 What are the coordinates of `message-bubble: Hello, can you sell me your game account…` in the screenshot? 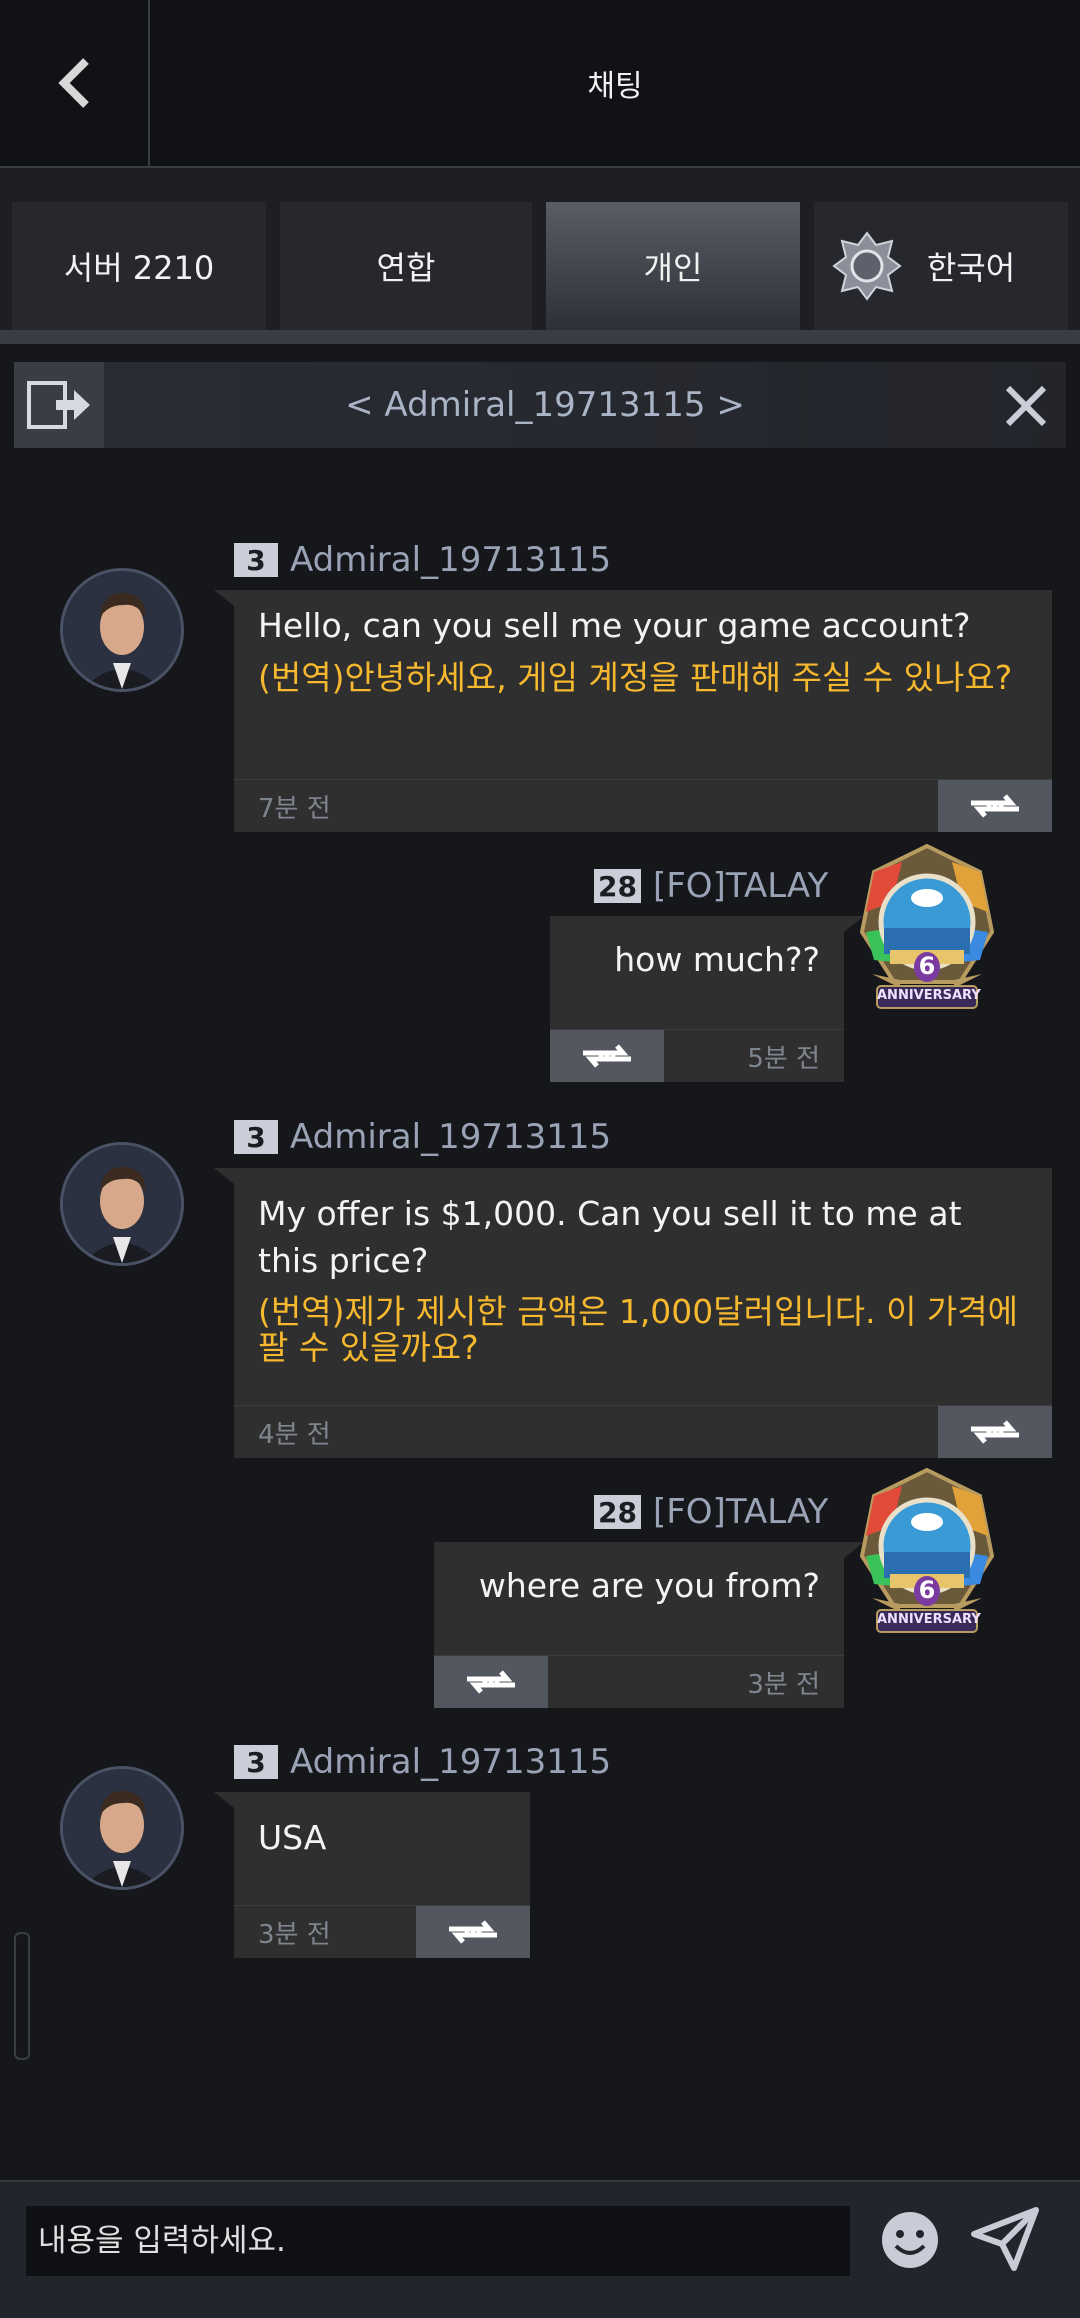 It's located at (643, 711).